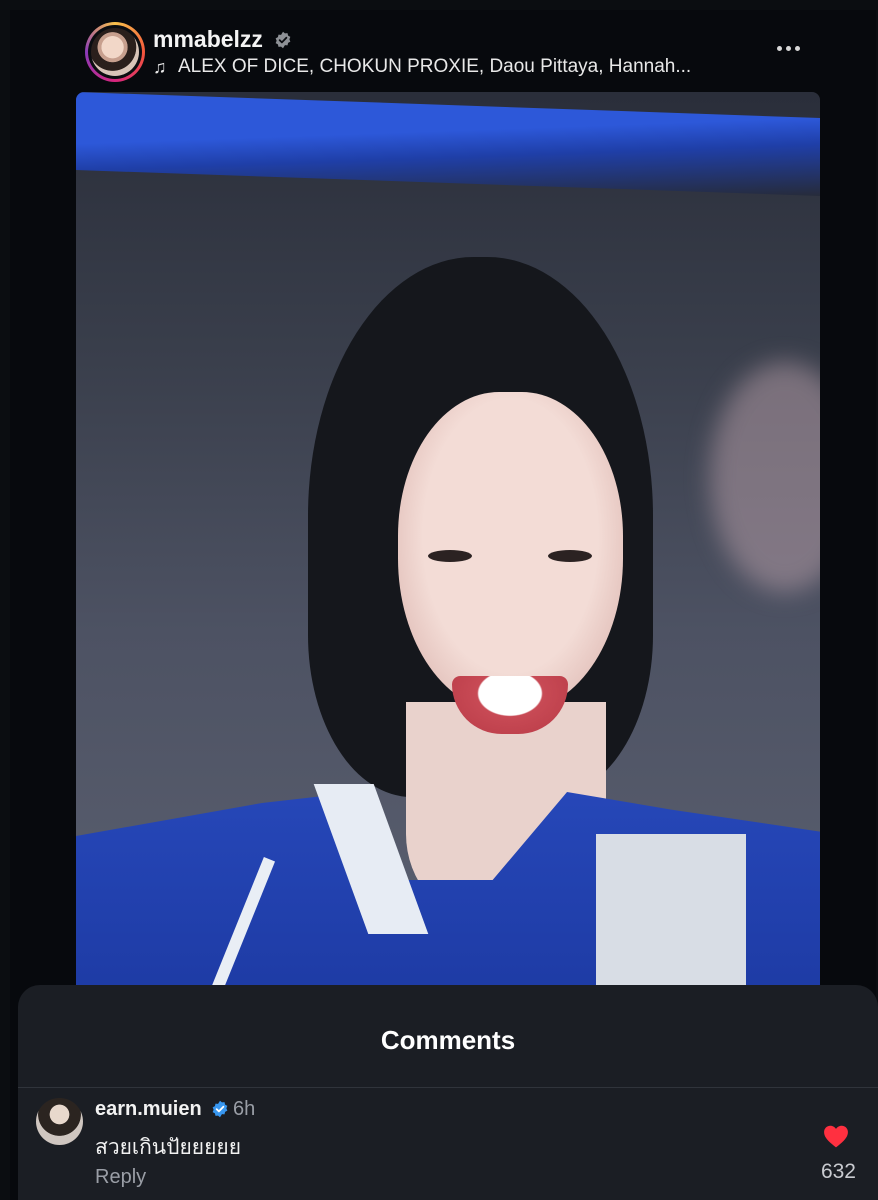 The image size is (878, 1200). I want to click on divider, so click(448, 1087).